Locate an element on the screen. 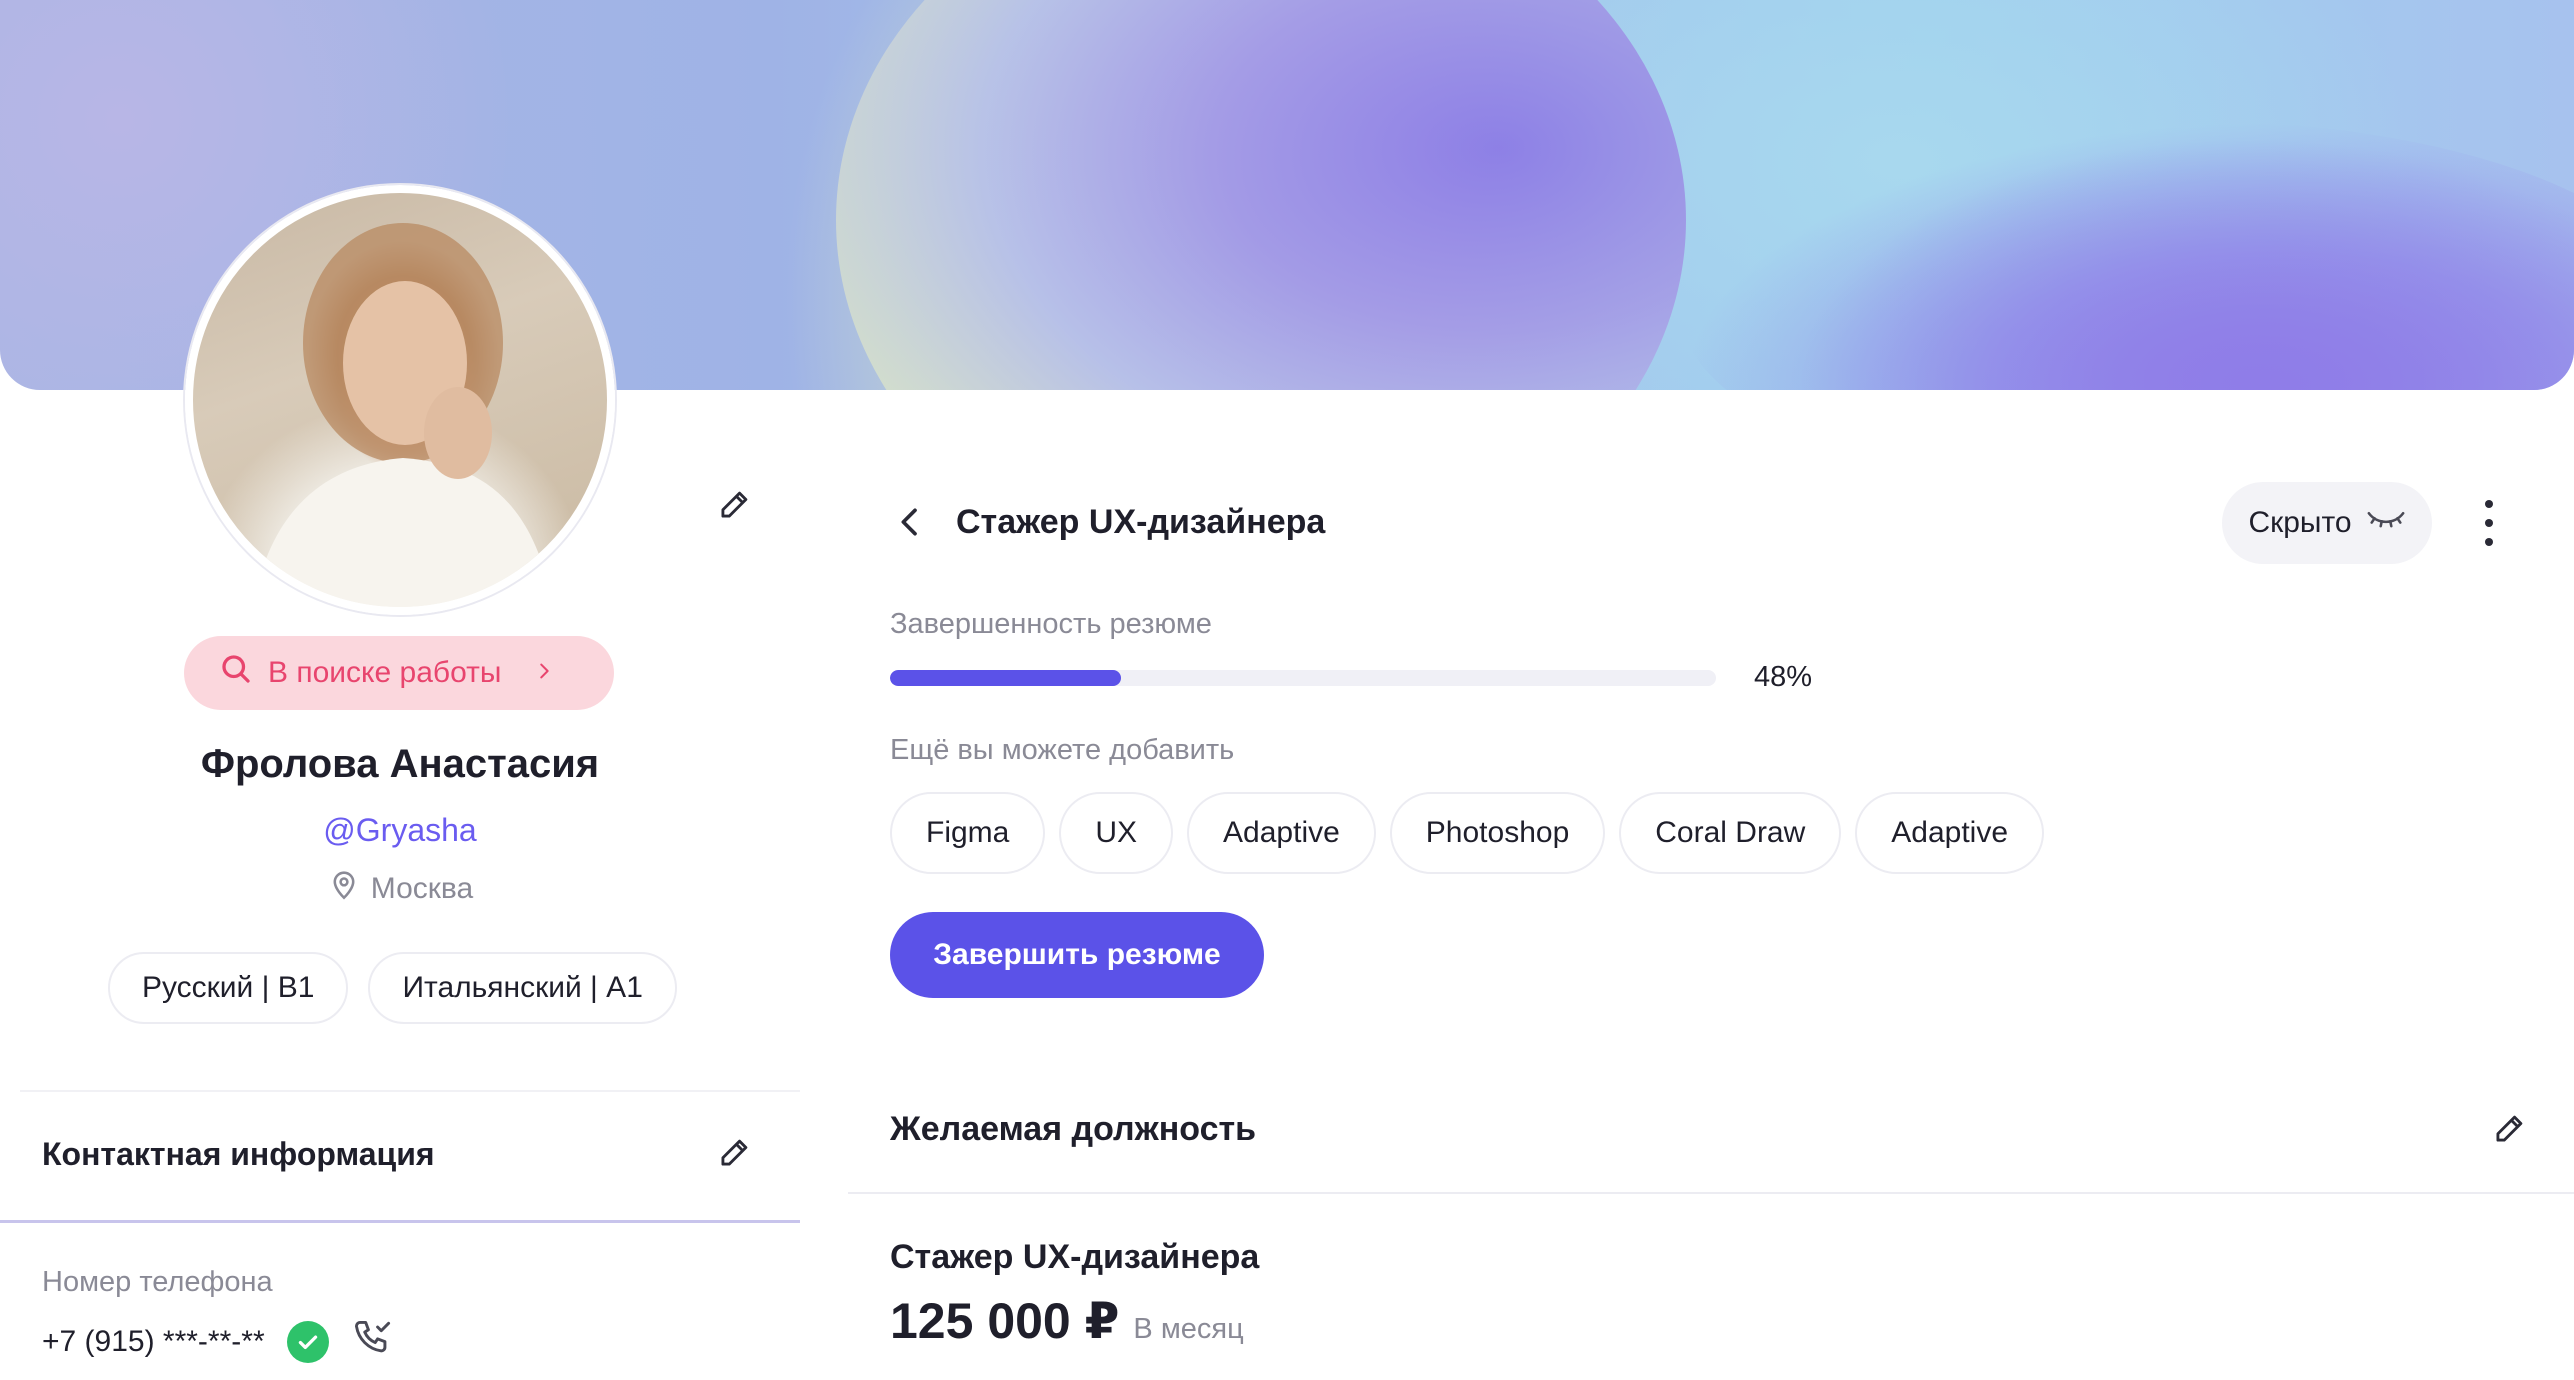 The width and height of the screenshot is (2574, 1380). completion-progress-fill is located at coordinates (1006, 678).